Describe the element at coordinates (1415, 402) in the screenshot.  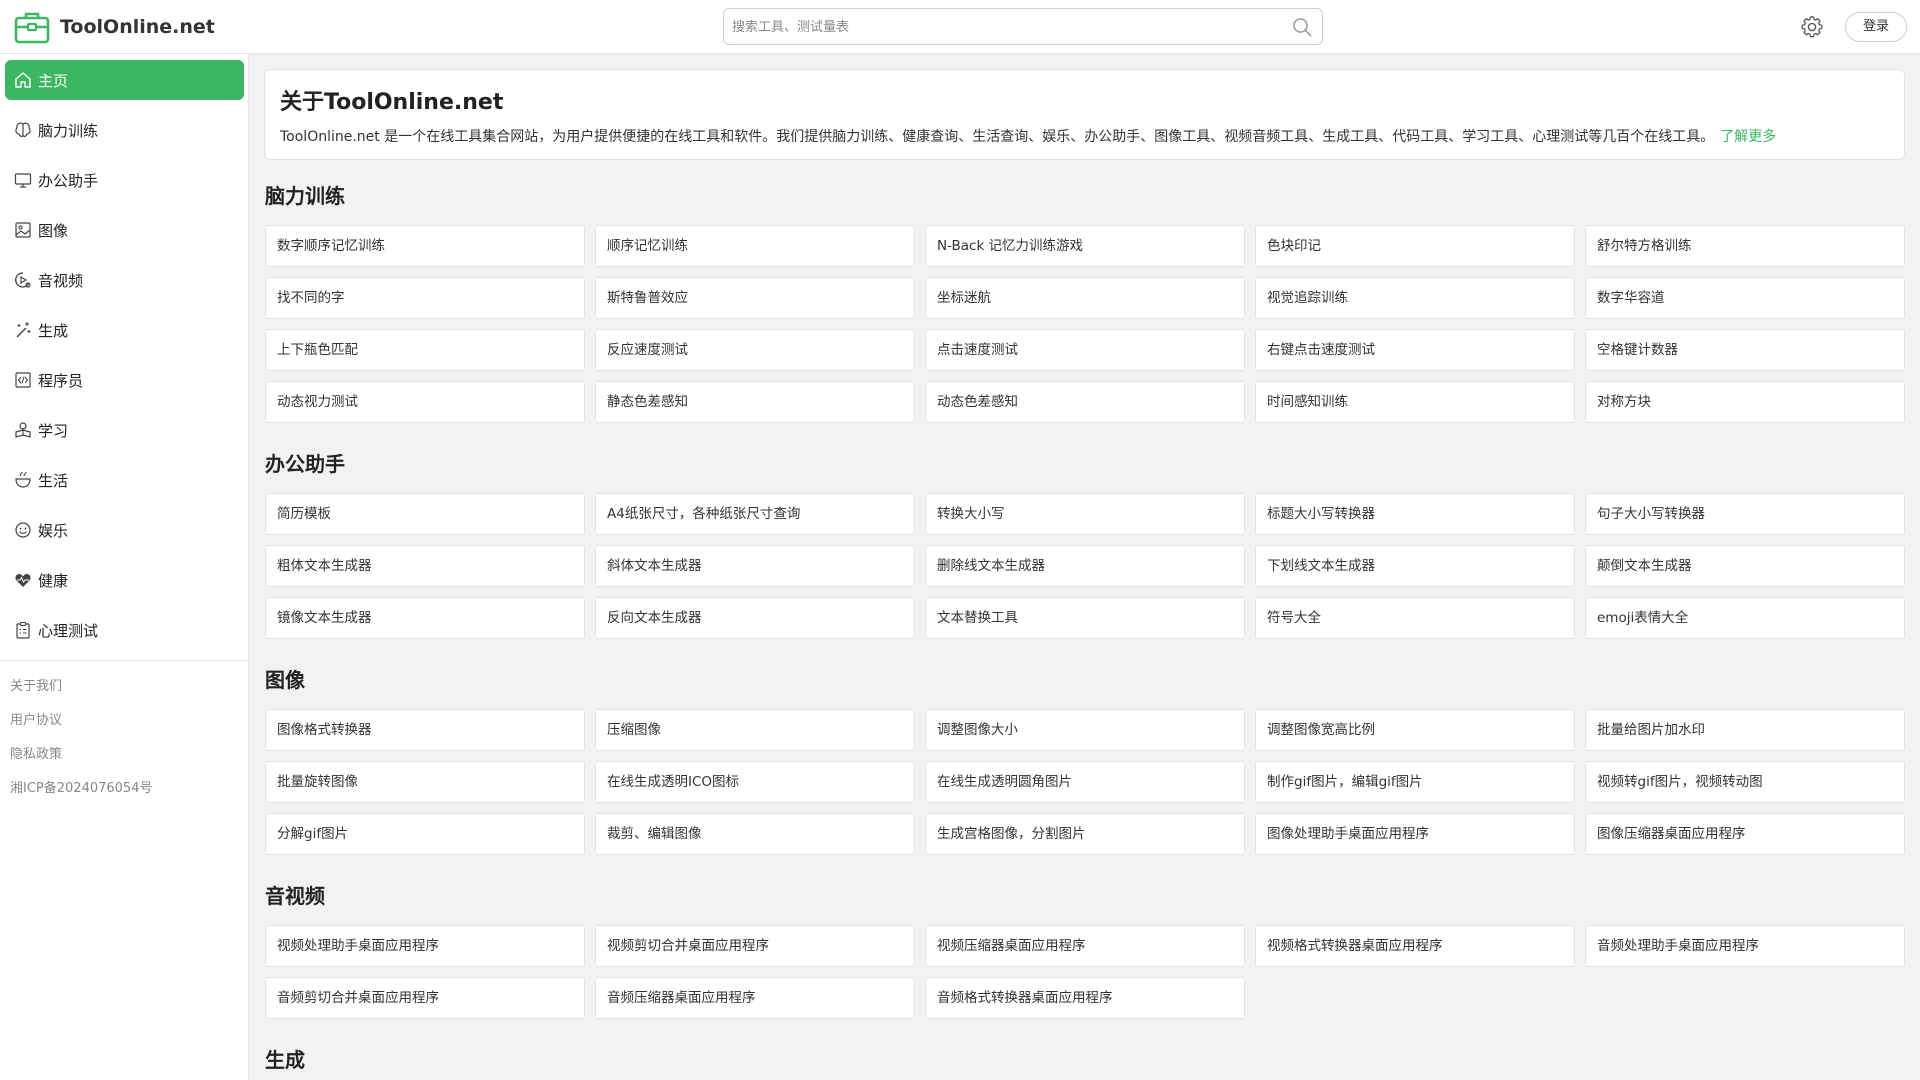
I see `tool-card: 时间感知训练` at that location.